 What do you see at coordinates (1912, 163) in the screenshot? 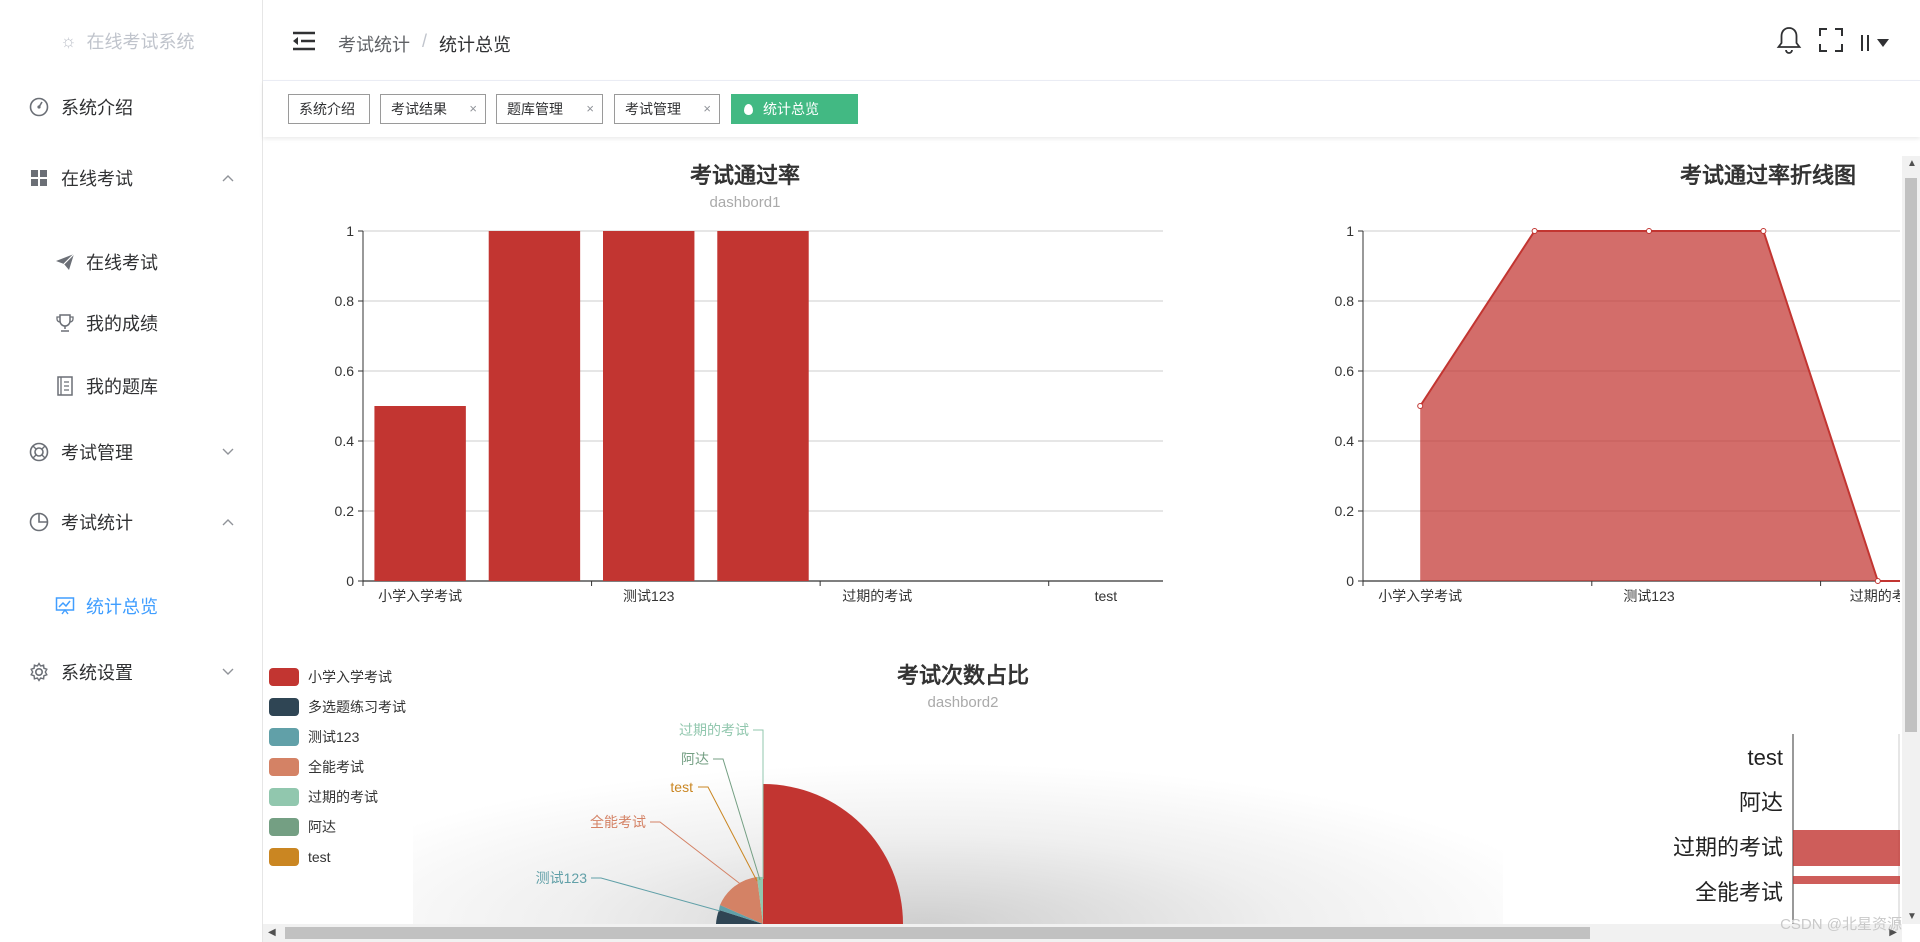
I see `scroll-up-arrow-icon: ▲` at bounding box center [1912, 163].